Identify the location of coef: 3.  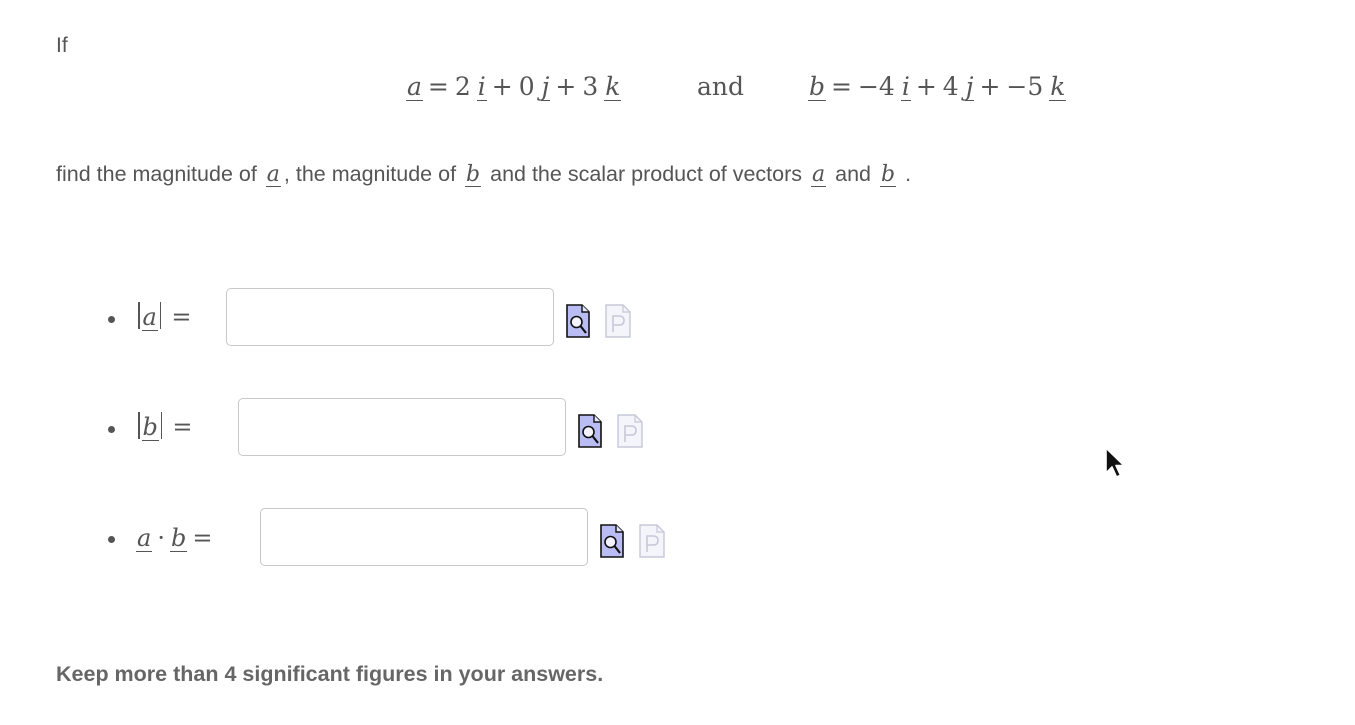
(590, 86).